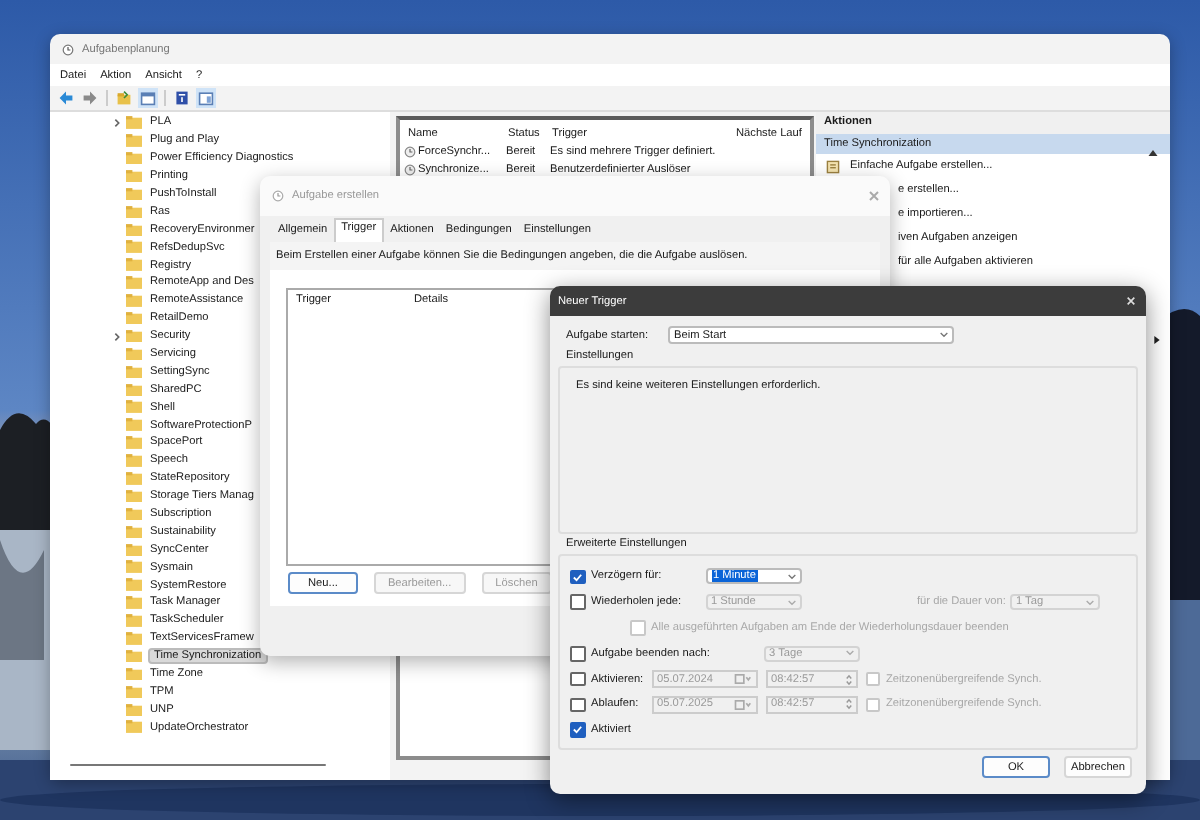  Describe the element at coordinates (1153, 153) in the screenshot. I see `collapse-caret-icon` at that location.